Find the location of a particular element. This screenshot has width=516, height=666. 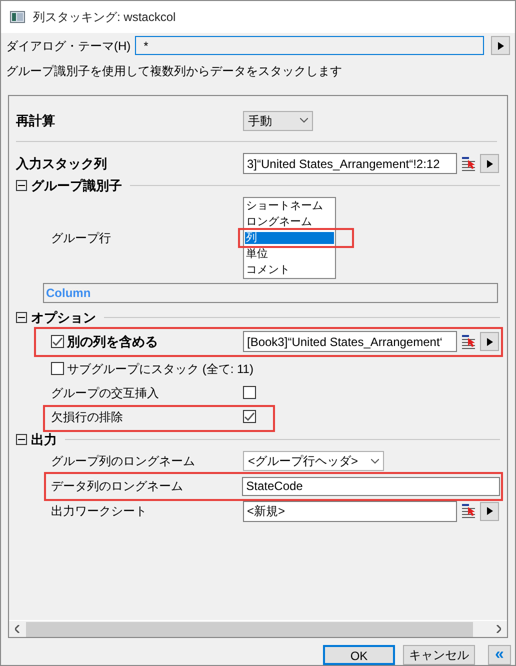

group-row-listbox: ショートネーム ロングネーム 列 単位 コメント is located at coordinates (289, 237).